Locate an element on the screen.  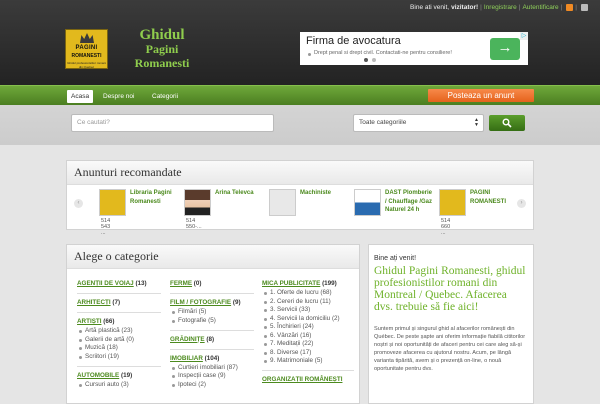
nav-home: Acasa is located at coordinates (80, 96).